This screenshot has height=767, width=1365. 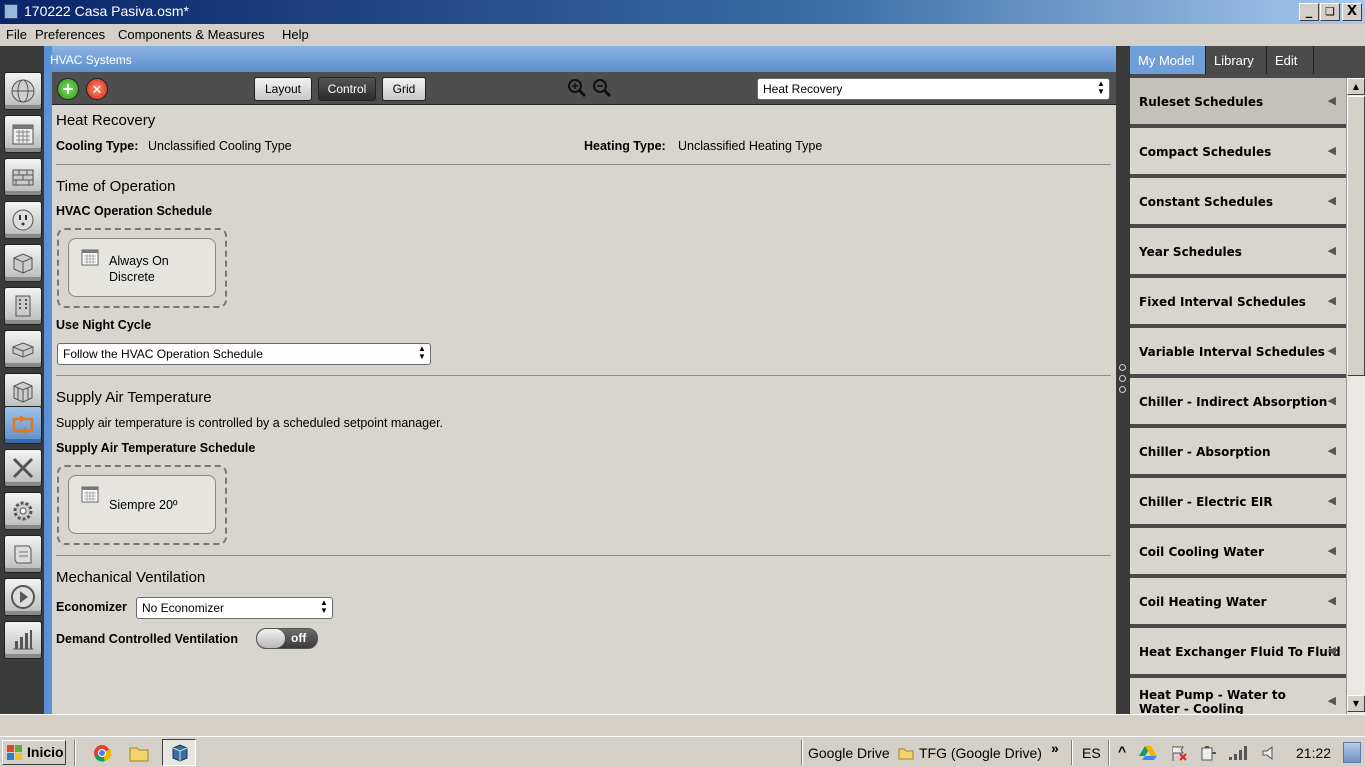 What do you see at coordinates (1179, 753) in the screenshot?
I see `action-center-flag-icon` at bounding box center [1179, 753].